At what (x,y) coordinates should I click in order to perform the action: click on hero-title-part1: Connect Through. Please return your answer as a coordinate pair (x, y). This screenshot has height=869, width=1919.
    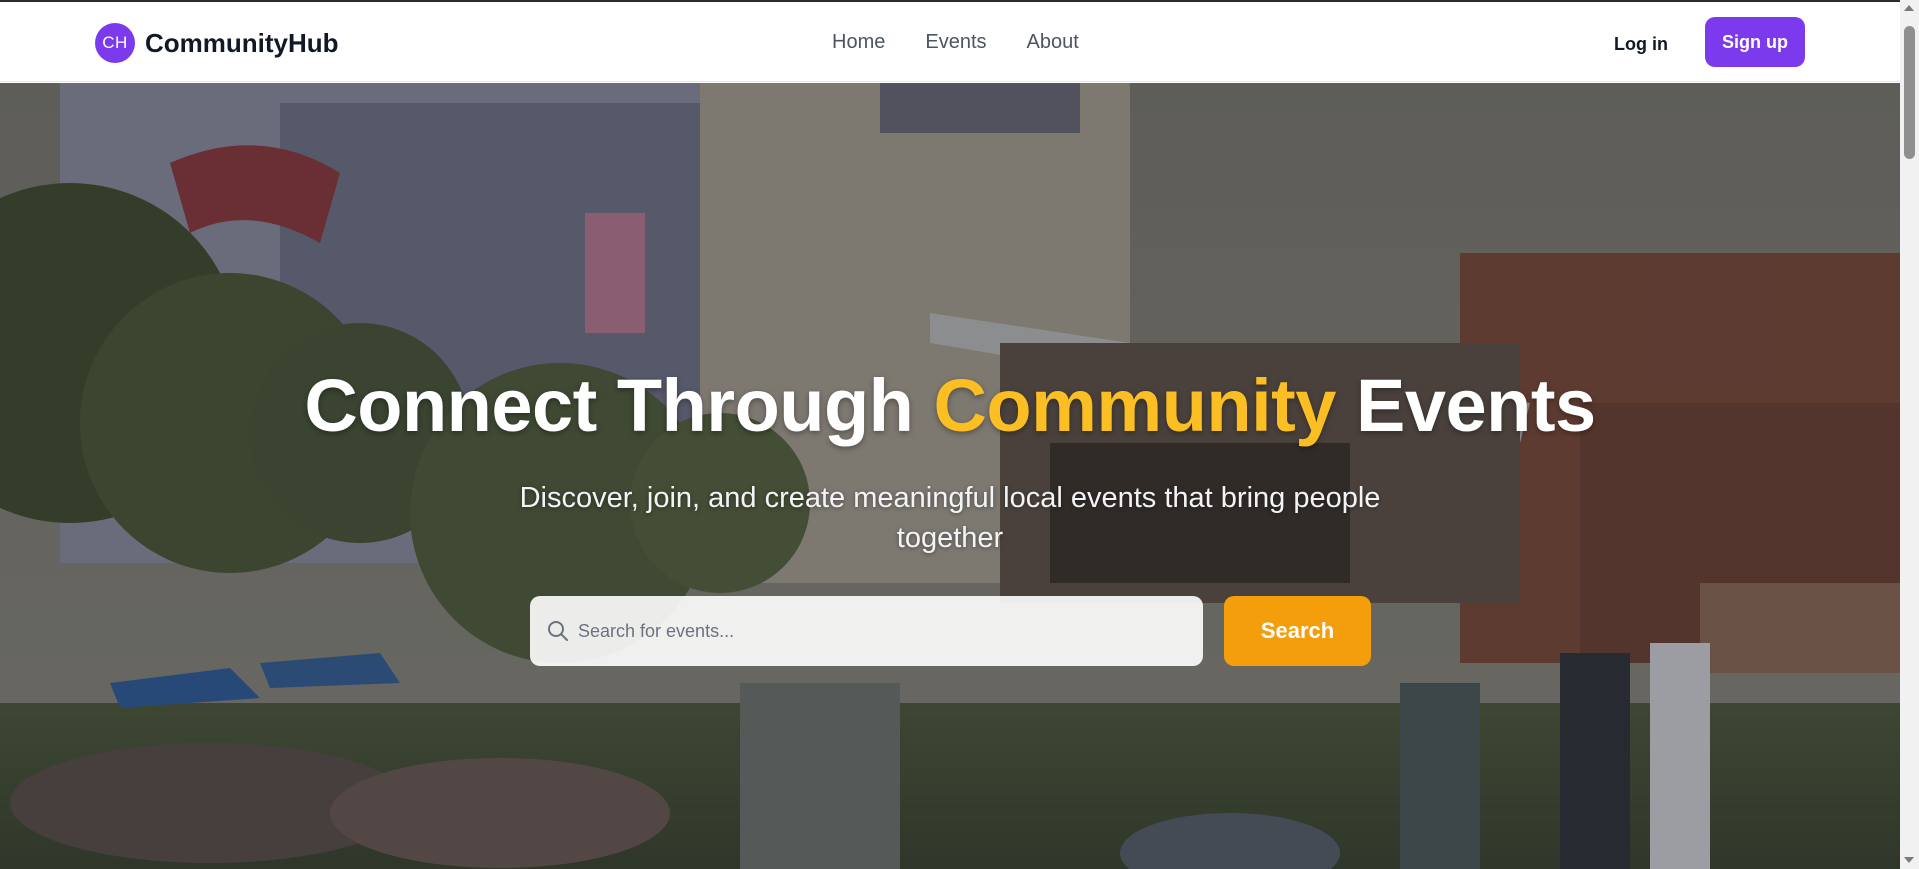
    Looking at the image, I should click on (619, 405).